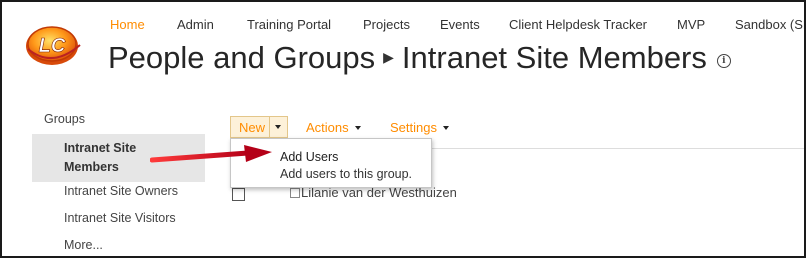 The image size is (806, 258). I want to click on new-menu-button: New, so click(259, 127).